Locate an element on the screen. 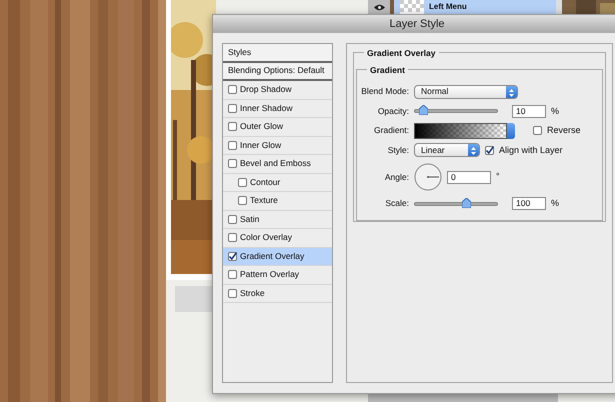 The height and width of the screenshot is (402, 615). window-title: Layer Style is located at coordinates (414, 24).